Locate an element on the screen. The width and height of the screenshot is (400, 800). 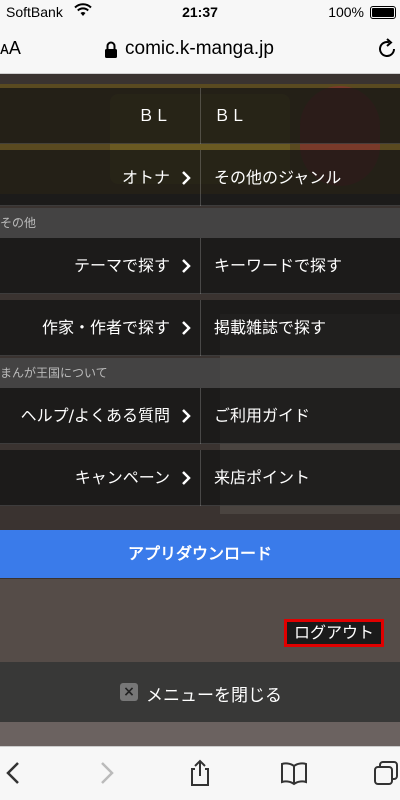
browser-toolbar is located at coordinates (200, 773).